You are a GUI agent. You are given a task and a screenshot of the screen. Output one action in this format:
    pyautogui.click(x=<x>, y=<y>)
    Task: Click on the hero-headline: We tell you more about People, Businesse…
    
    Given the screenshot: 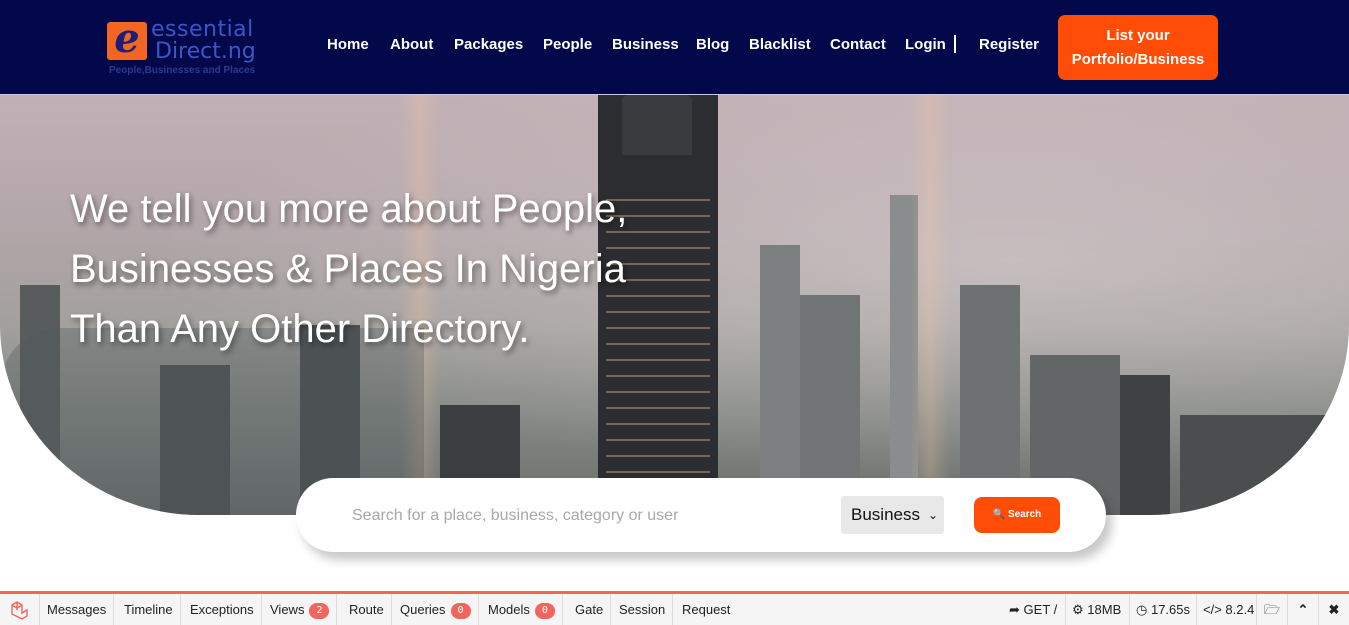 What is the action you would take?
    pyautogui.click(x=349, y=269)
    